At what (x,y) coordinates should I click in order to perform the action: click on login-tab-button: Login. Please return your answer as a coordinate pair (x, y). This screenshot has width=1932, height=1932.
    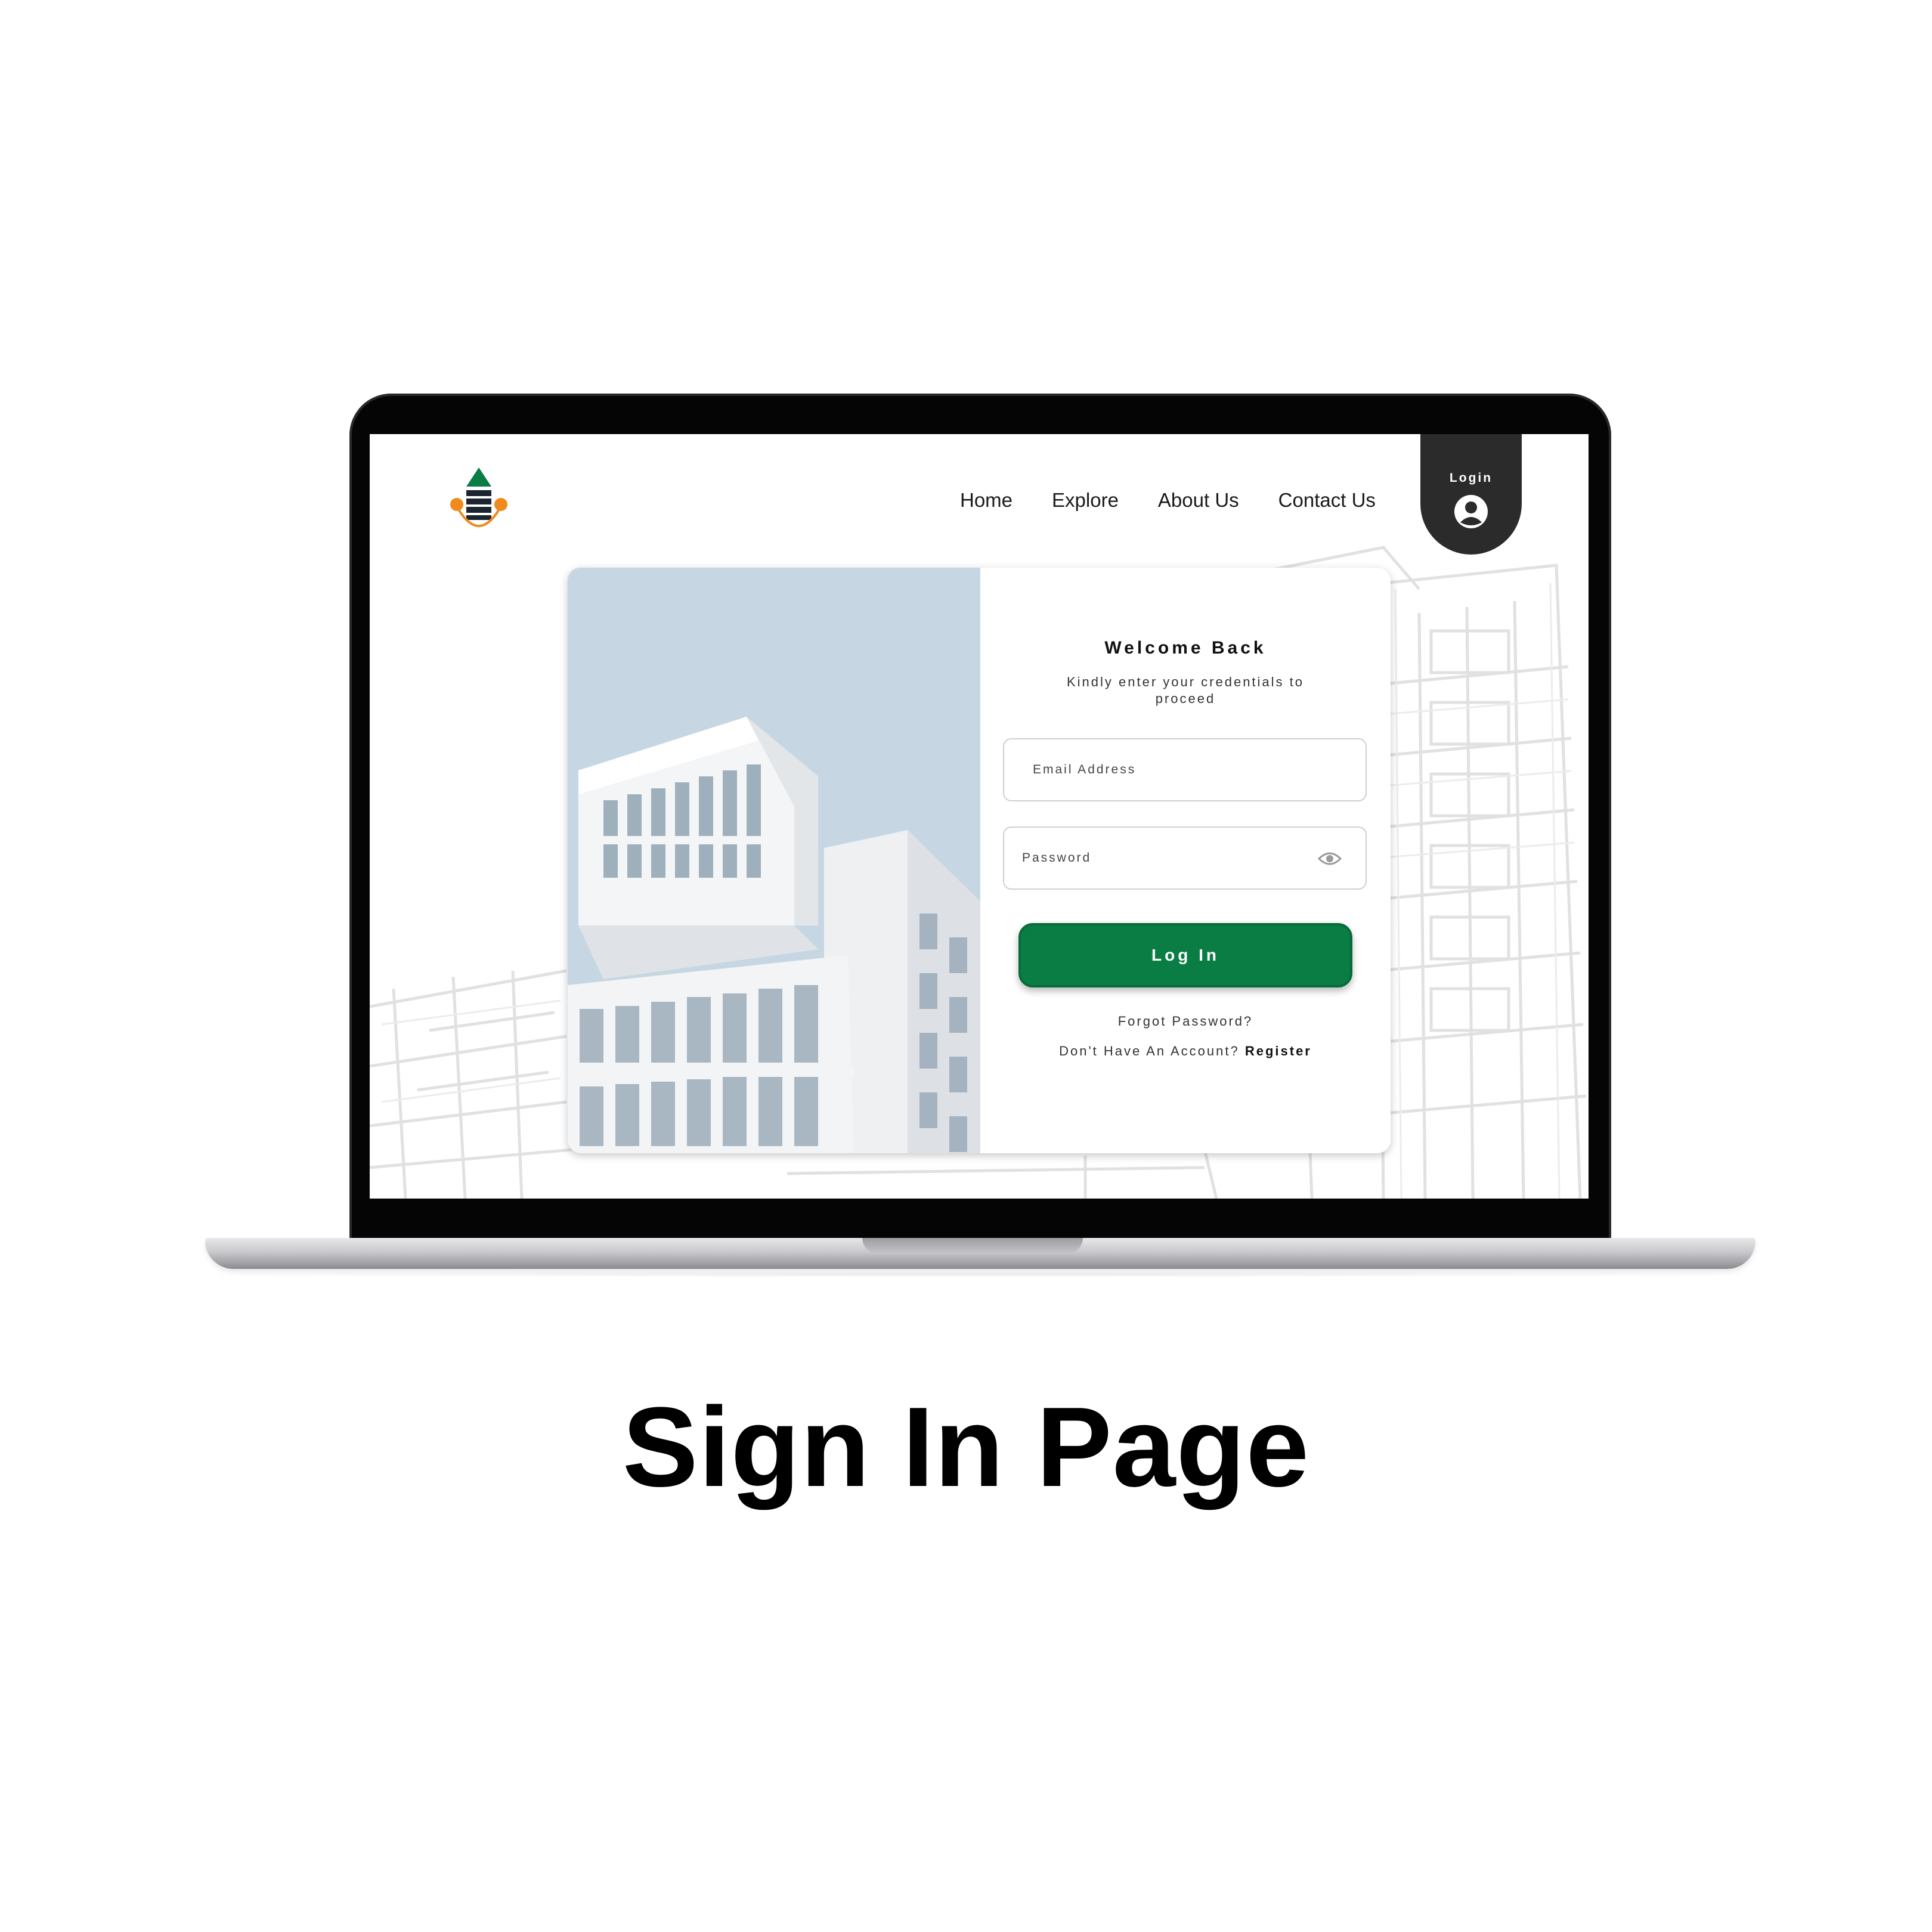
    Looking at the image, I should click on (1471, 495).